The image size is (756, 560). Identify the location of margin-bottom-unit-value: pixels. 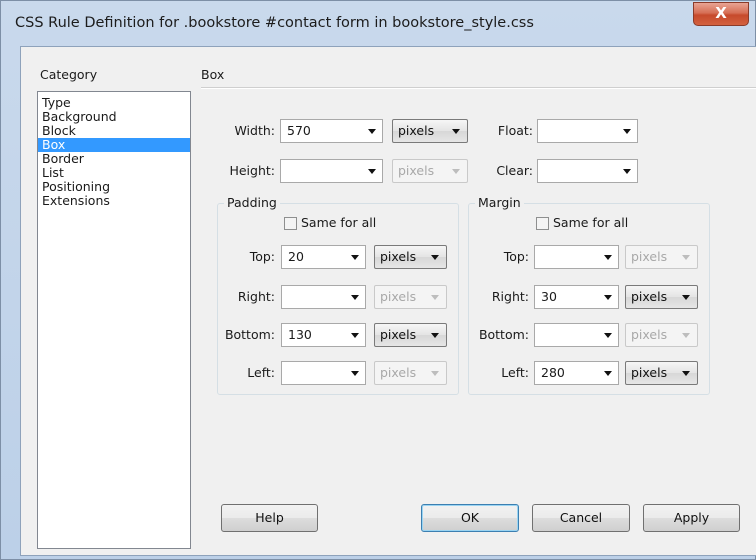
(649, 334).